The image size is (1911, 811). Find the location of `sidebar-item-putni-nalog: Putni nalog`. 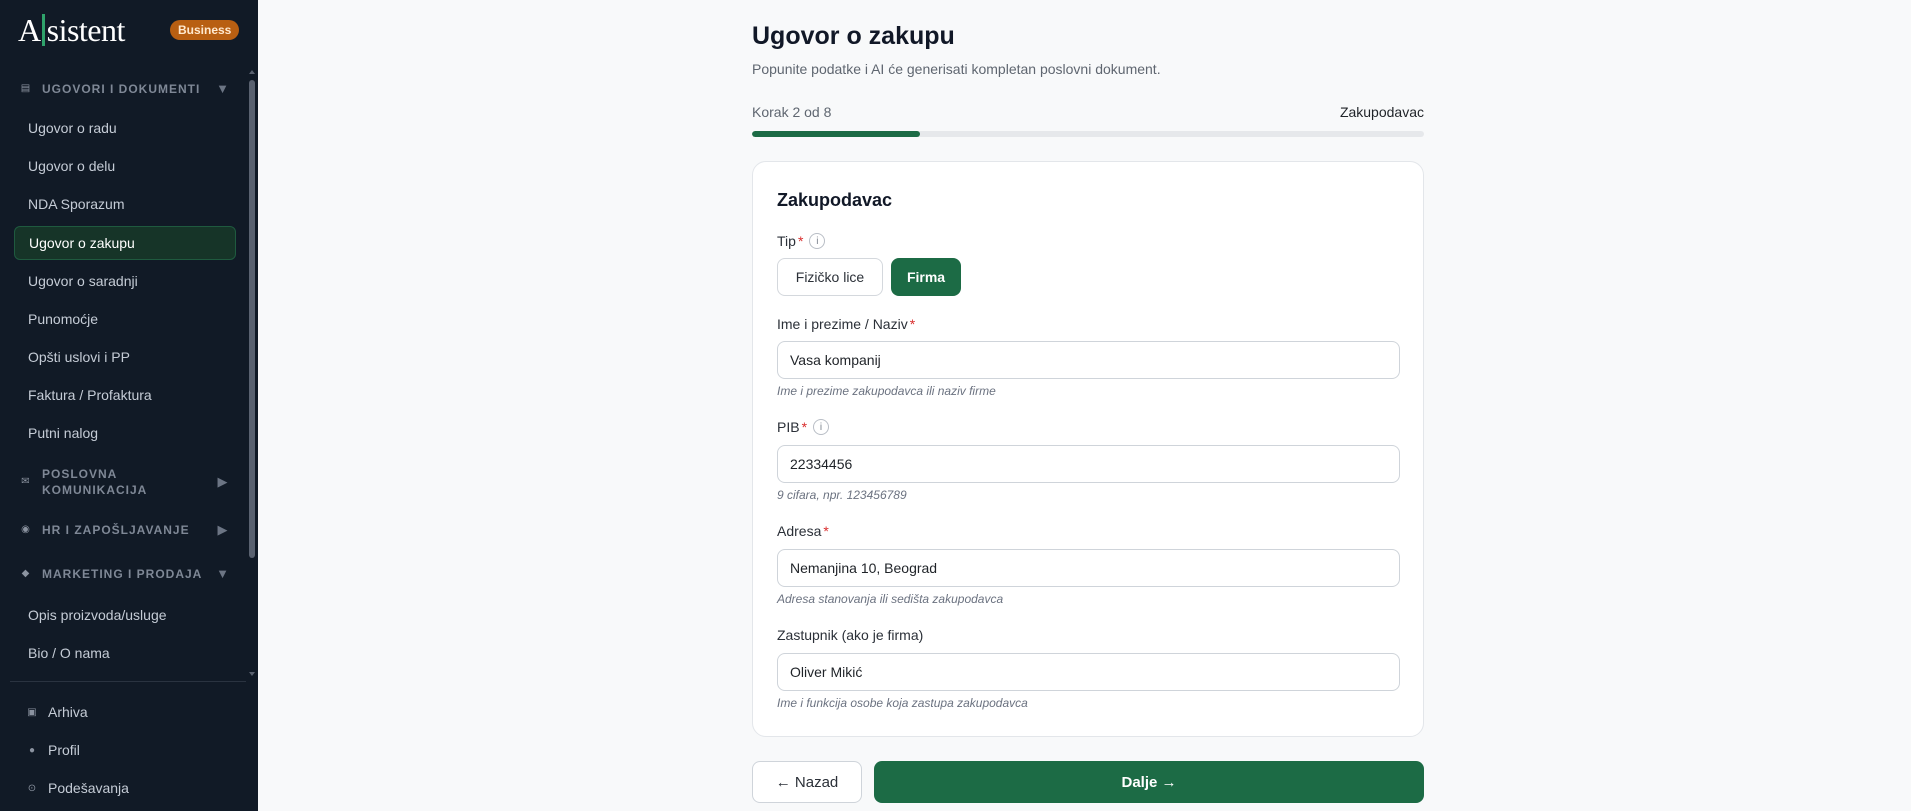

sidebar-item-putni-nalog: Putni nalog is located at coordinates (125, 433).